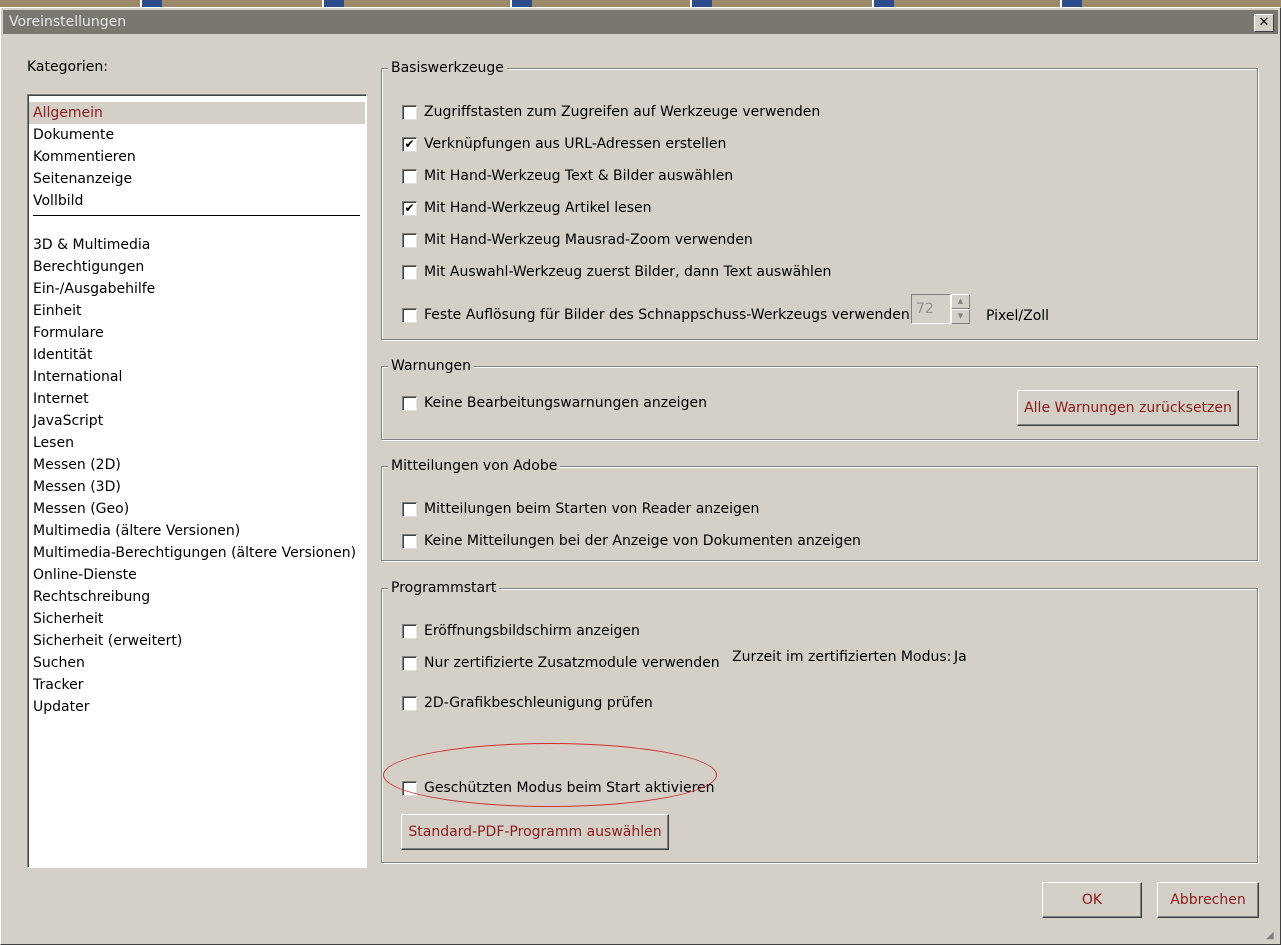  Describe the element at coordinates (1208, 900) in the screenshot. I see `cancel-button: Abbrechen` at that location.